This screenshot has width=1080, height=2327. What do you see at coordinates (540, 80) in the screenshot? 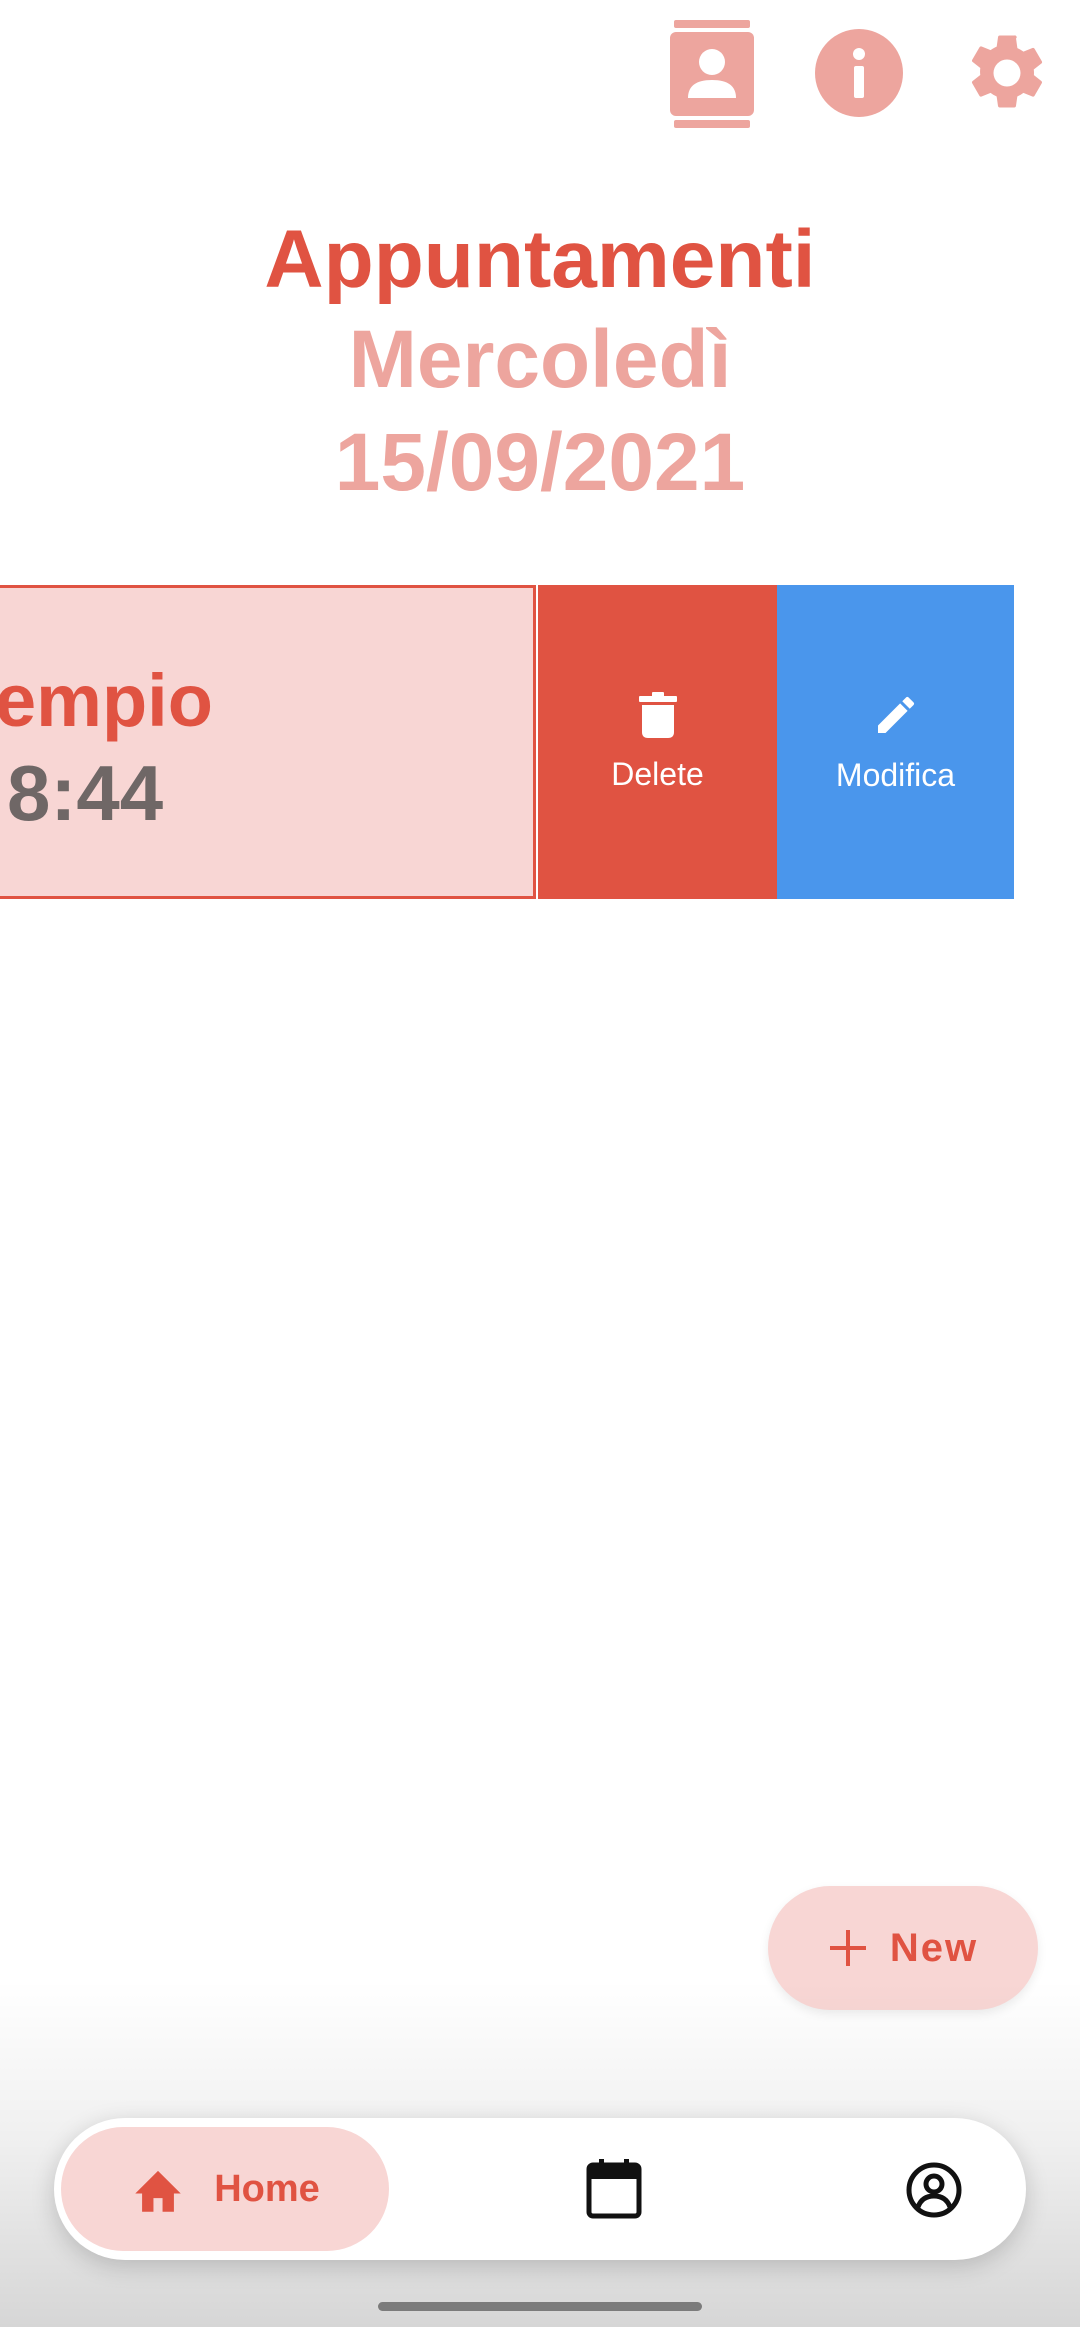
I see `top-icon-bar` at bounding box center [540, 80].